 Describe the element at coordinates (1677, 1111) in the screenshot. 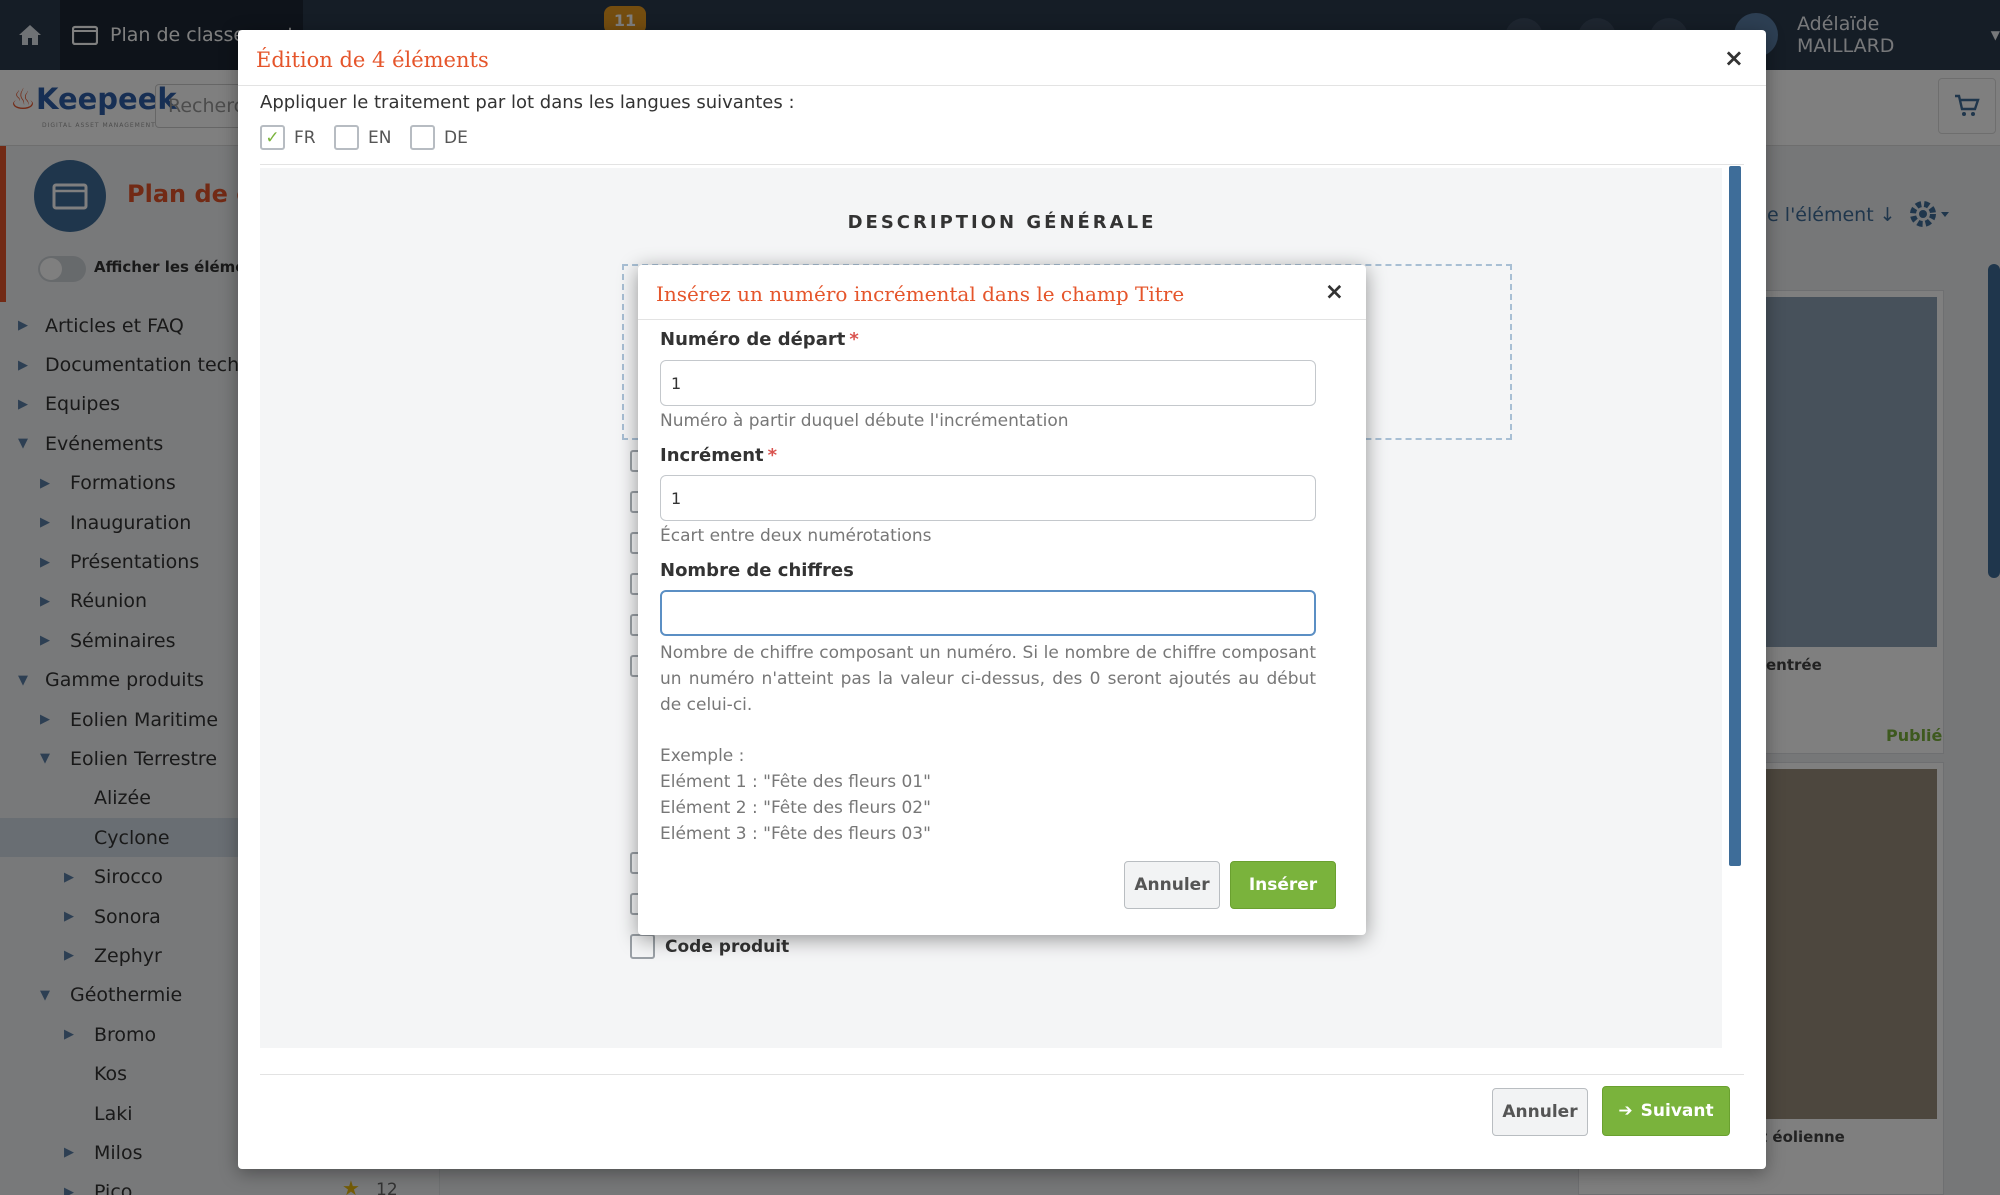

I see `next-label: Suivant` at that location.